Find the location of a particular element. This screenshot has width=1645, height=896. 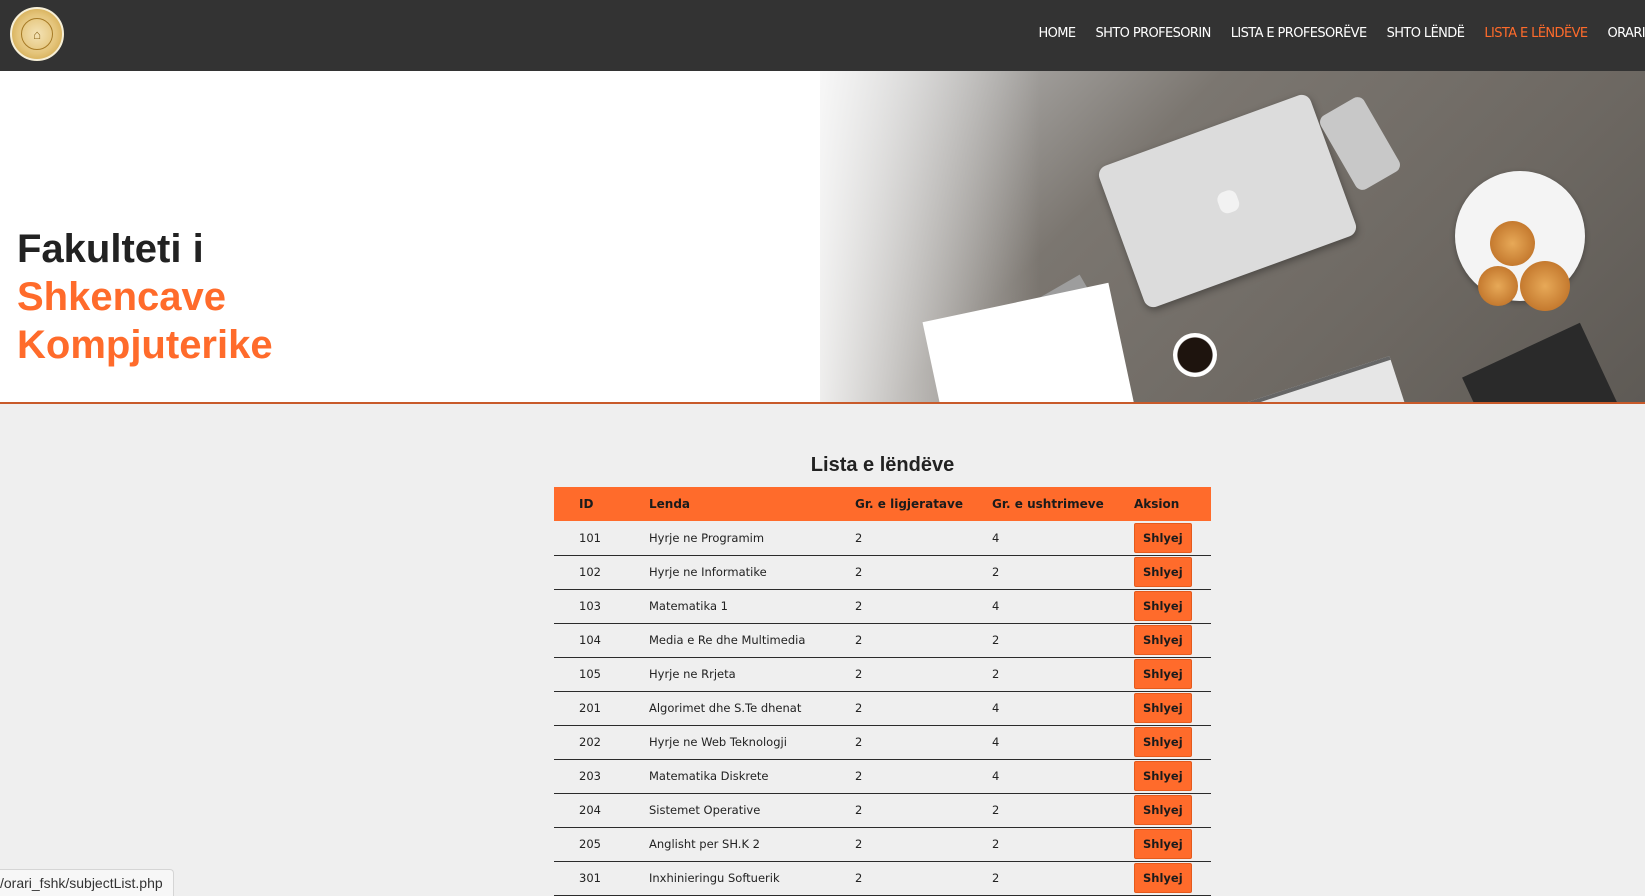

nav-subject-list: LISTA E LËNDËVE is located at coordinates (1536, 33).